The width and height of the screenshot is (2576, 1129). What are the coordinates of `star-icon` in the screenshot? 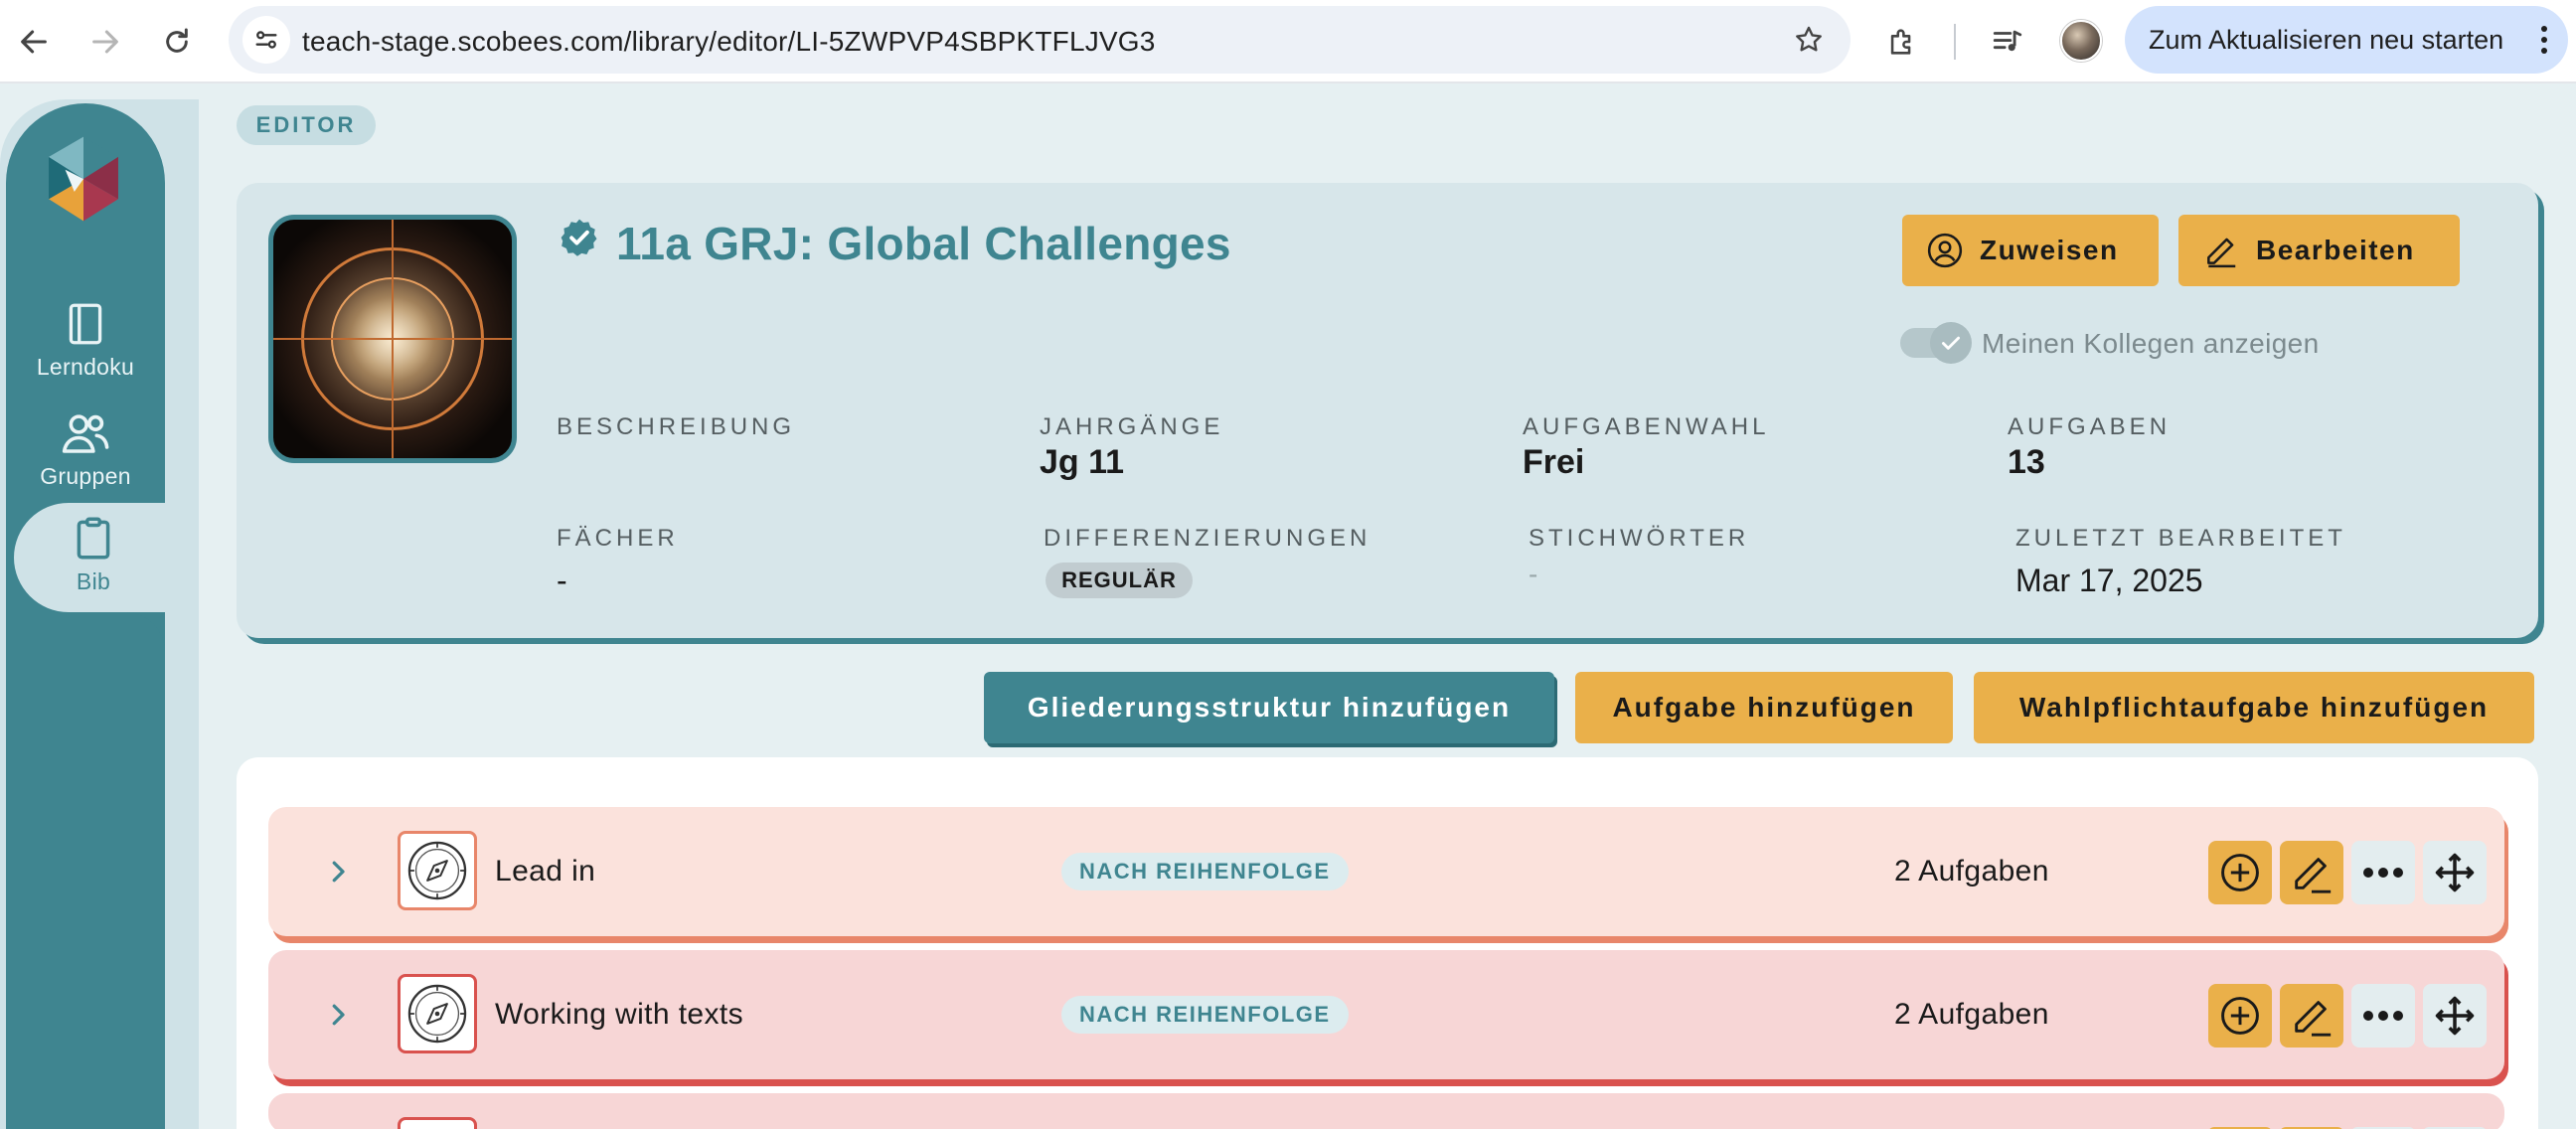 It's located at (1809, 39).